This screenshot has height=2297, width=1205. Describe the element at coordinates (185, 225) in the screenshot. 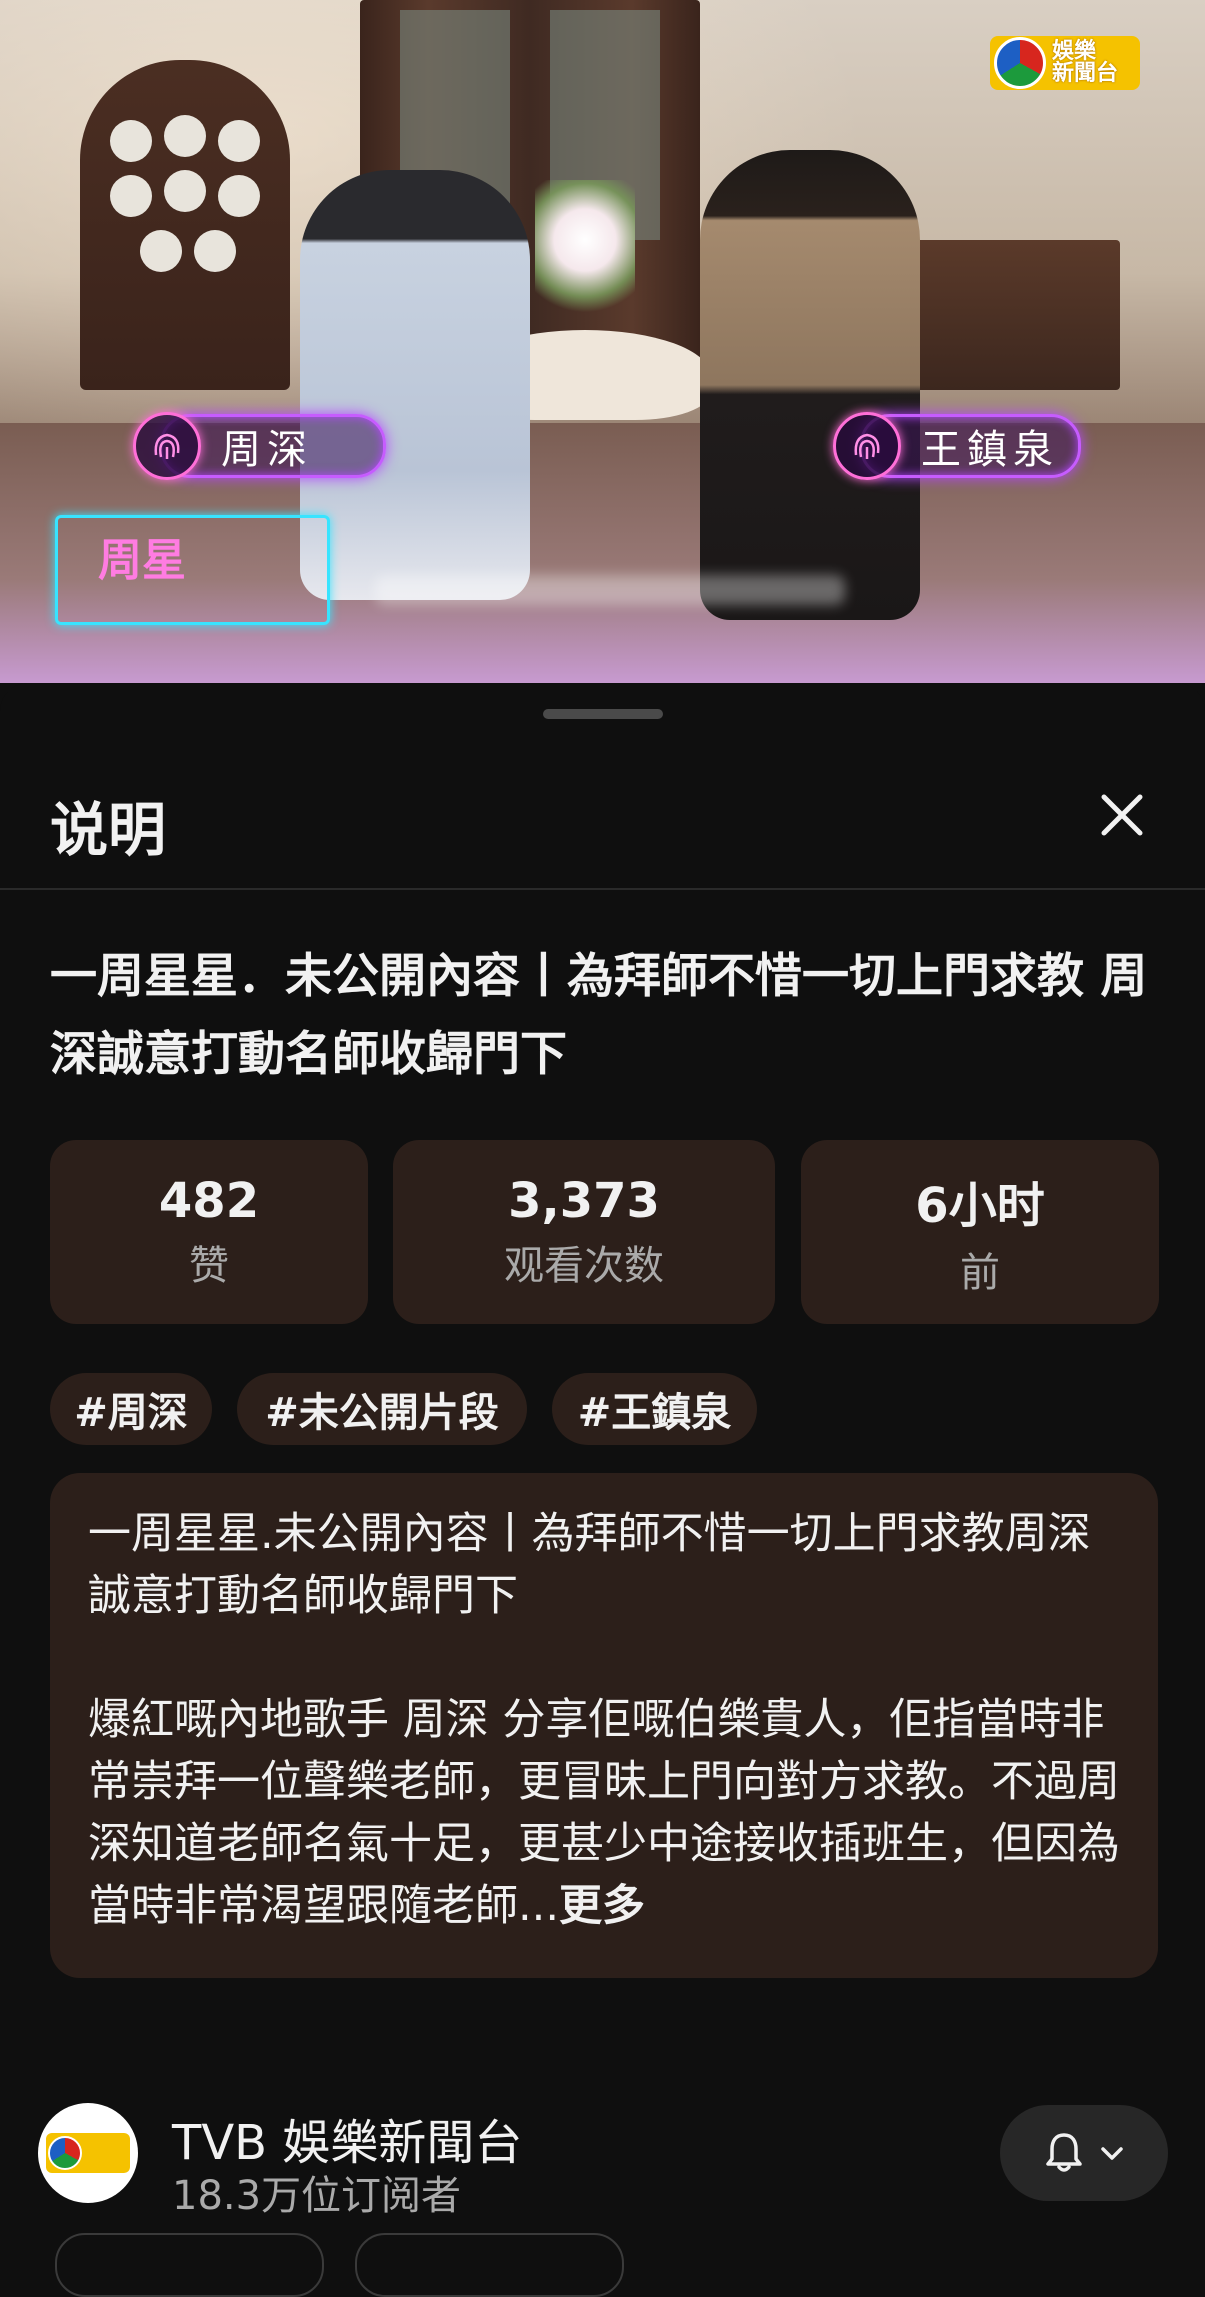

I see `scene-hutch` at that location.